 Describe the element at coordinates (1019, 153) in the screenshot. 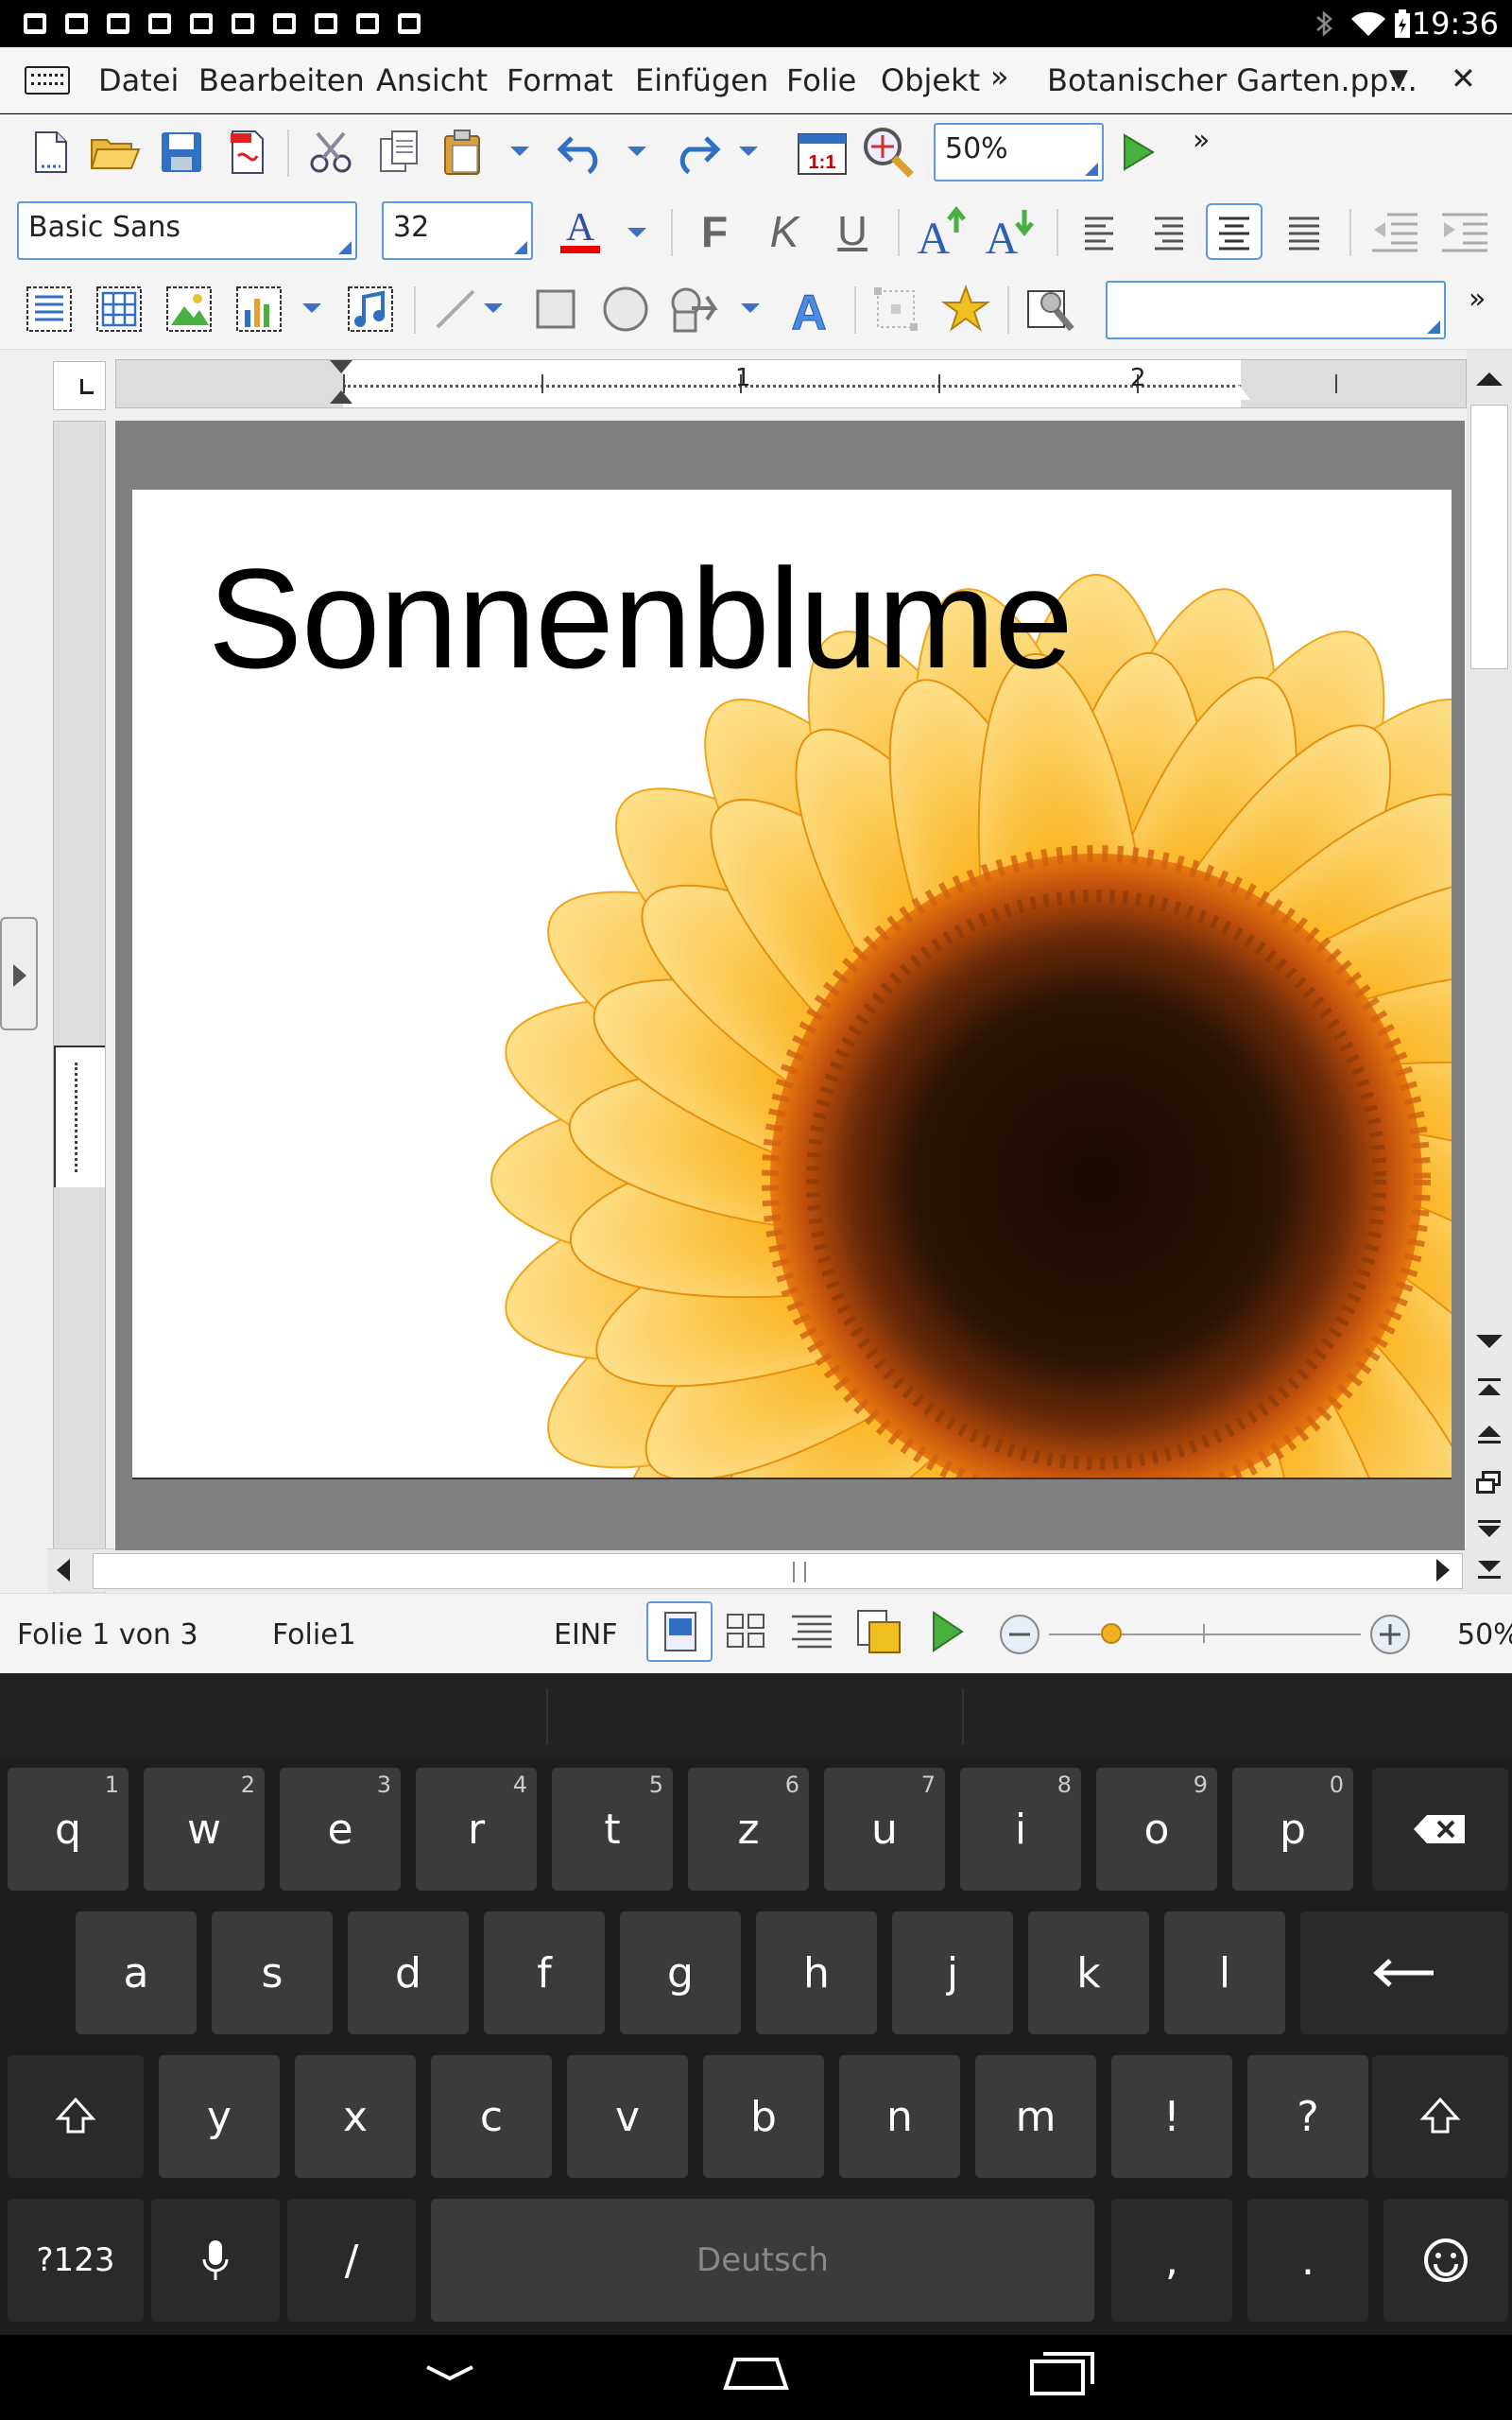

I see `zoom-combobox: 50%` at that location.